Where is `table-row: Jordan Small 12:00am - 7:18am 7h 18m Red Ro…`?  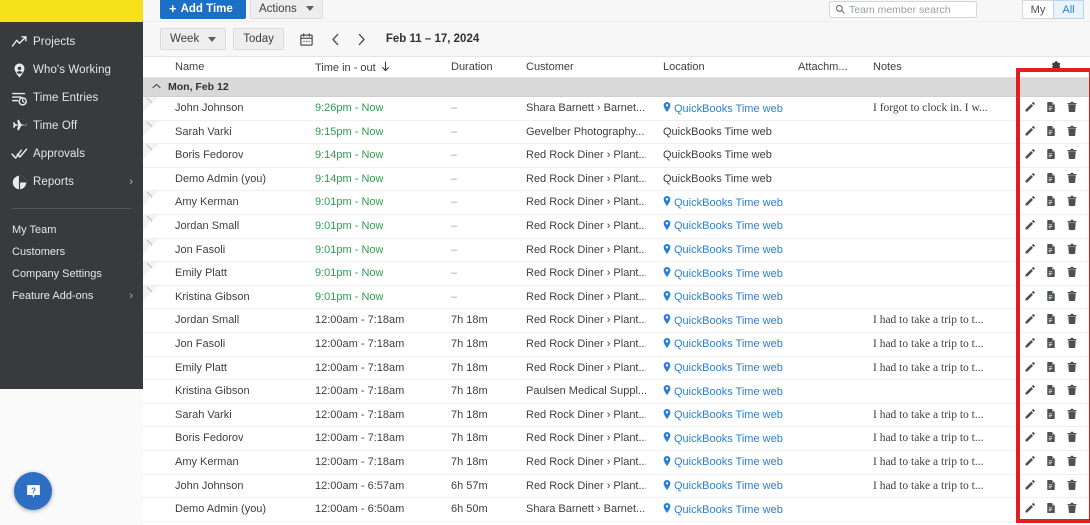
table-row: Jordan Small 12:00am - 7:18am 7h 18m Red Ro… is located at coordinates (616, 321).